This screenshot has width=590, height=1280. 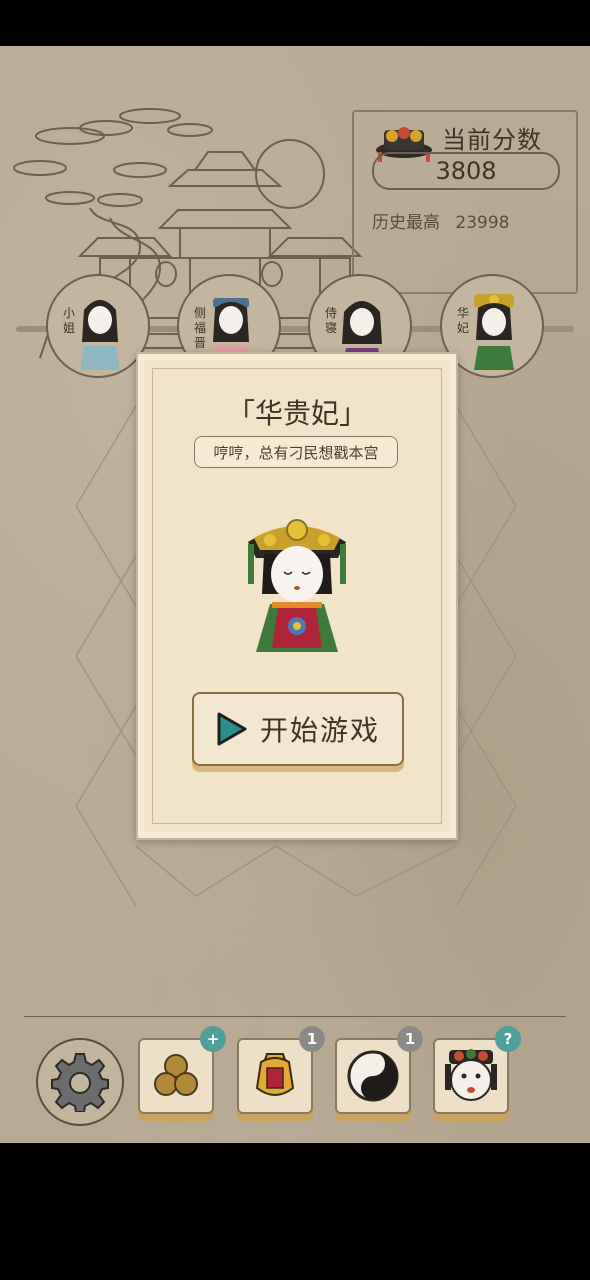 I want to click on start-game-label: 开始游戏, so click(x=319, y=730).